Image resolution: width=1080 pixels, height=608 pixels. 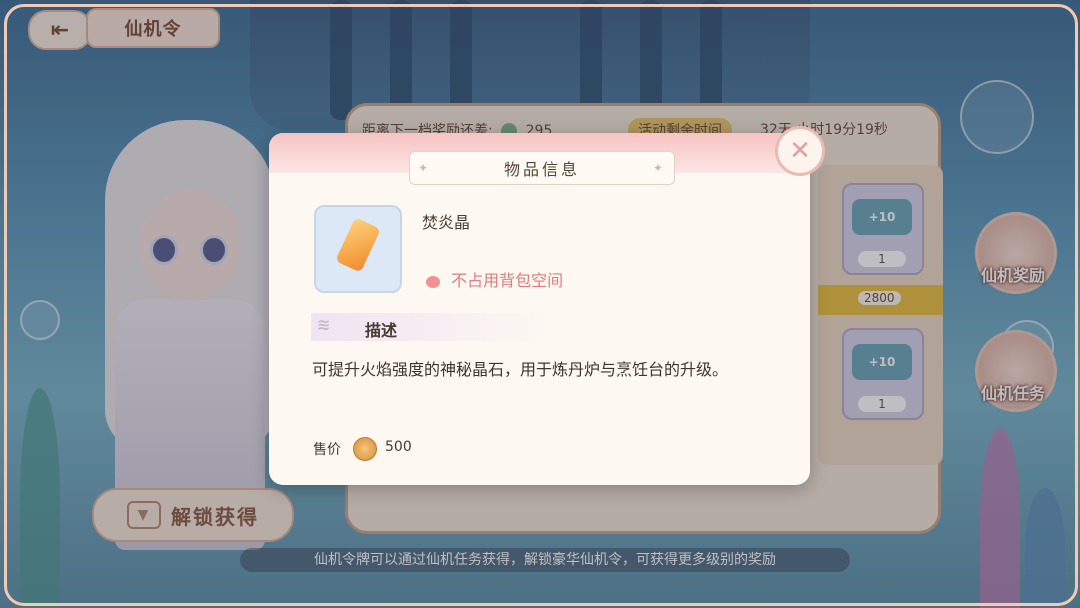 What do you see at coordinates (507, 280) in the screenshot?
I see `bag-space-text: 不占用背包空间` at bounding box center [507, 280].